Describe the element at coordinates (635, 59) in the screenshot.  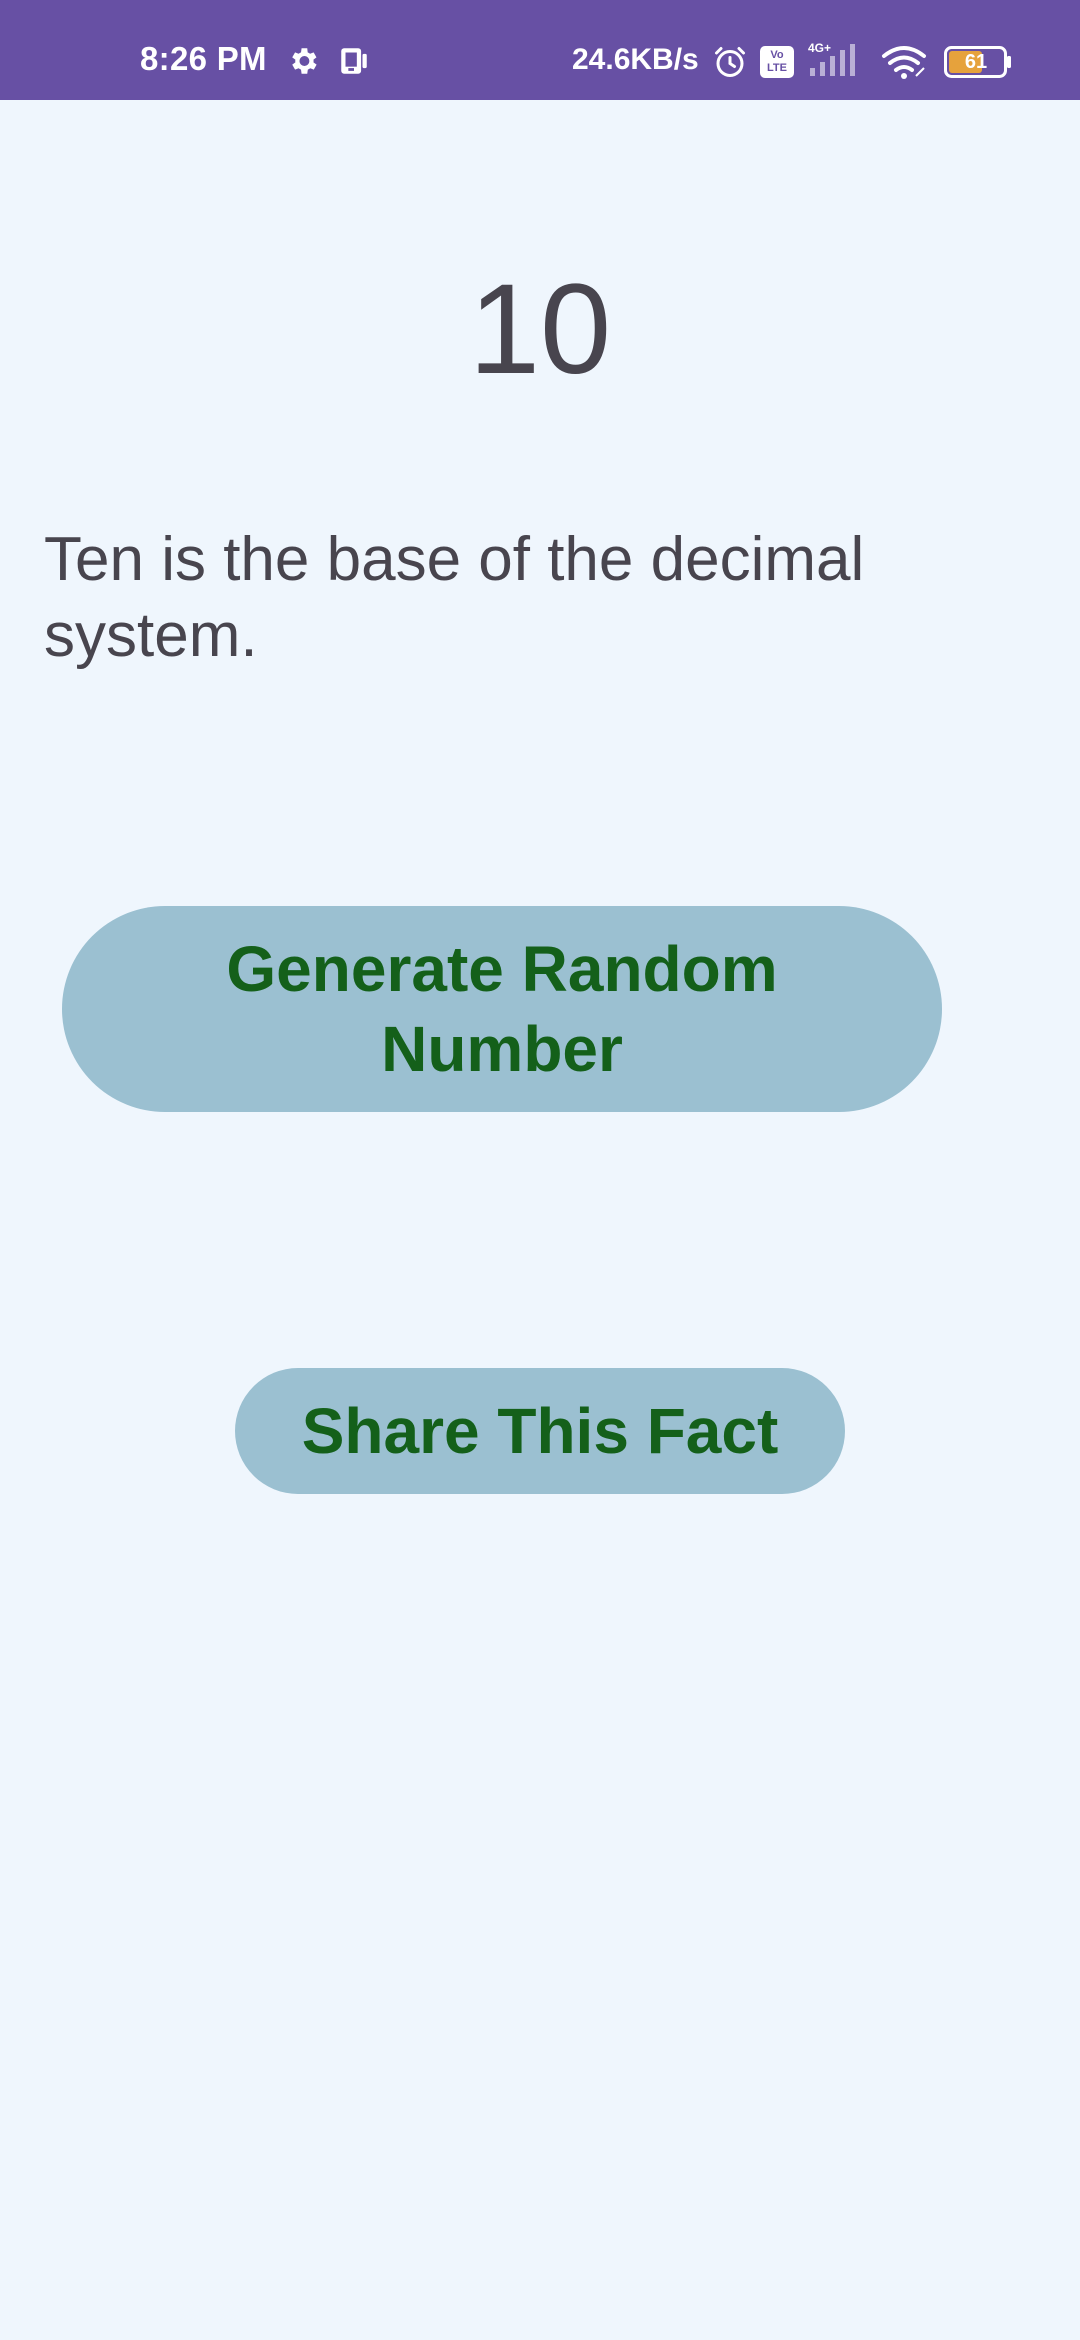
I see `network-speed: 24.6KB/s` at that location.